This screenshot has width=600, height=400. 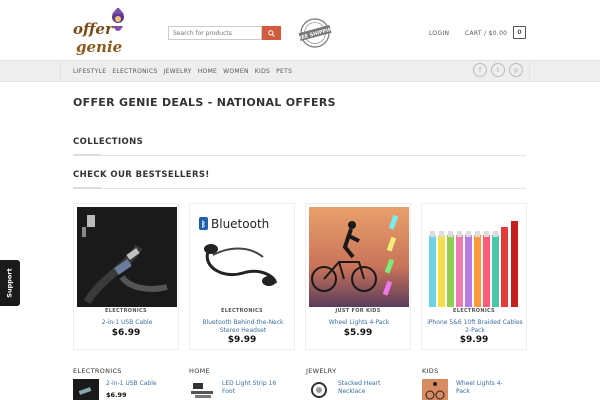 I want to click on twitter-icon: t, so click(x=498, y=70).